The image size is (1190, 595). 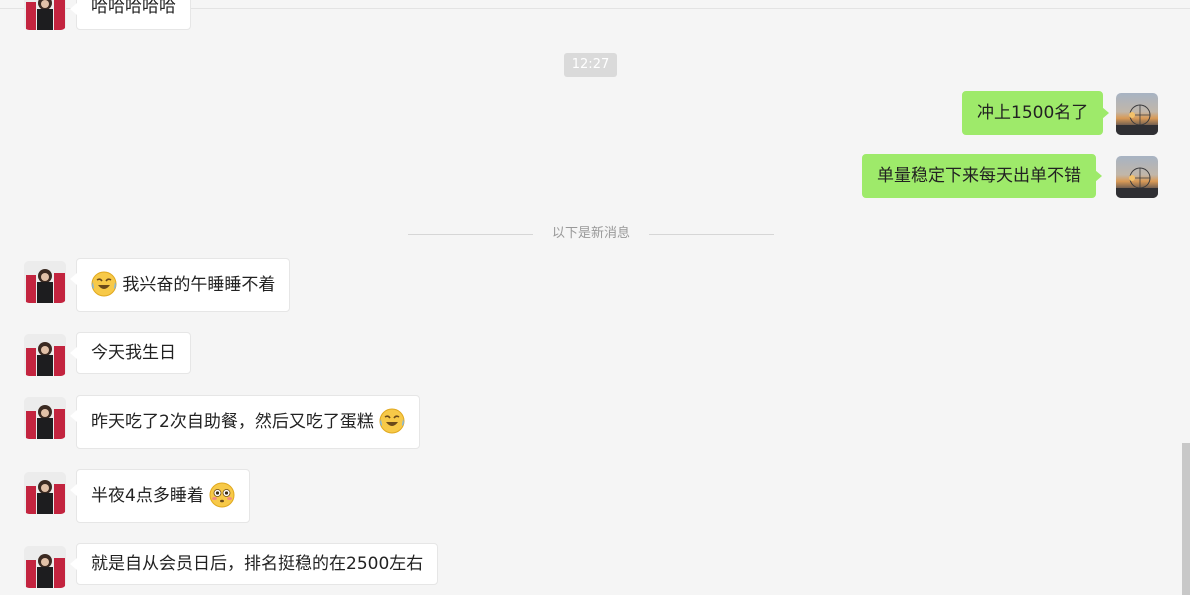 I want to click on message-bubble-received: 半夜4点多睡着, so click(x=160, y=496).